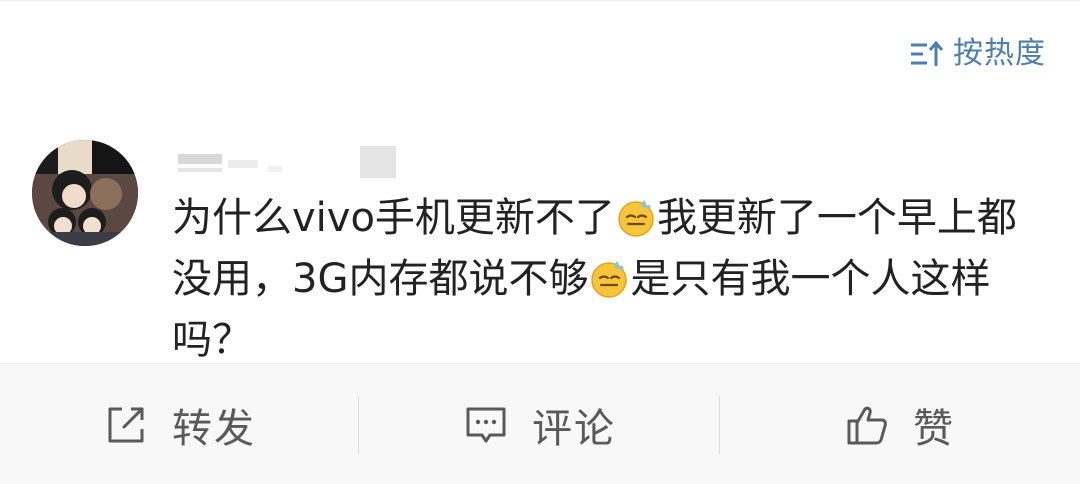  What do you see at coordinates (867, 425) in the screenshot?
I see `thumbs-up-icon` at bounding box center [867, 425].